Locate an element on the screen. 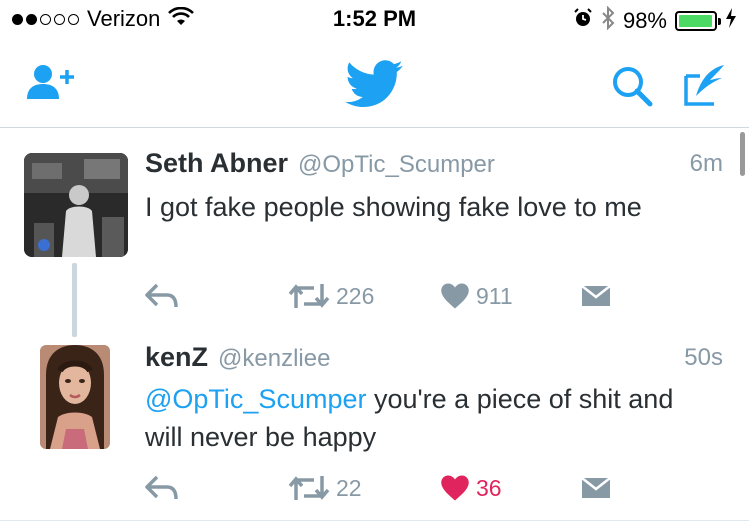 The image size is (749, 527). timestamp: 50s is located at coordinates (703, 357).